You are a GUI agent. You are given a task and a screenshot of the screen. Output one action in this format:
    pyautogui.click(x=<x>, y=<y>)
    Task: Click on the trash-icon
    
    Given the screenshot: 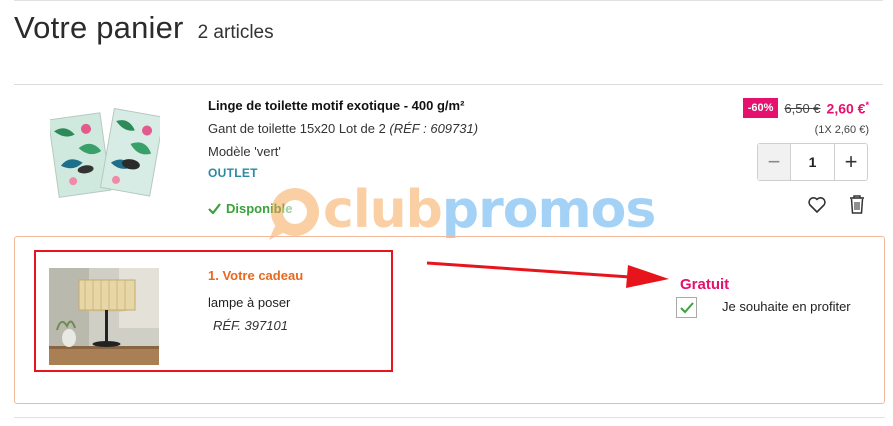 What is the action you would take?
    pyautogui.click(x=857, y=204)
    